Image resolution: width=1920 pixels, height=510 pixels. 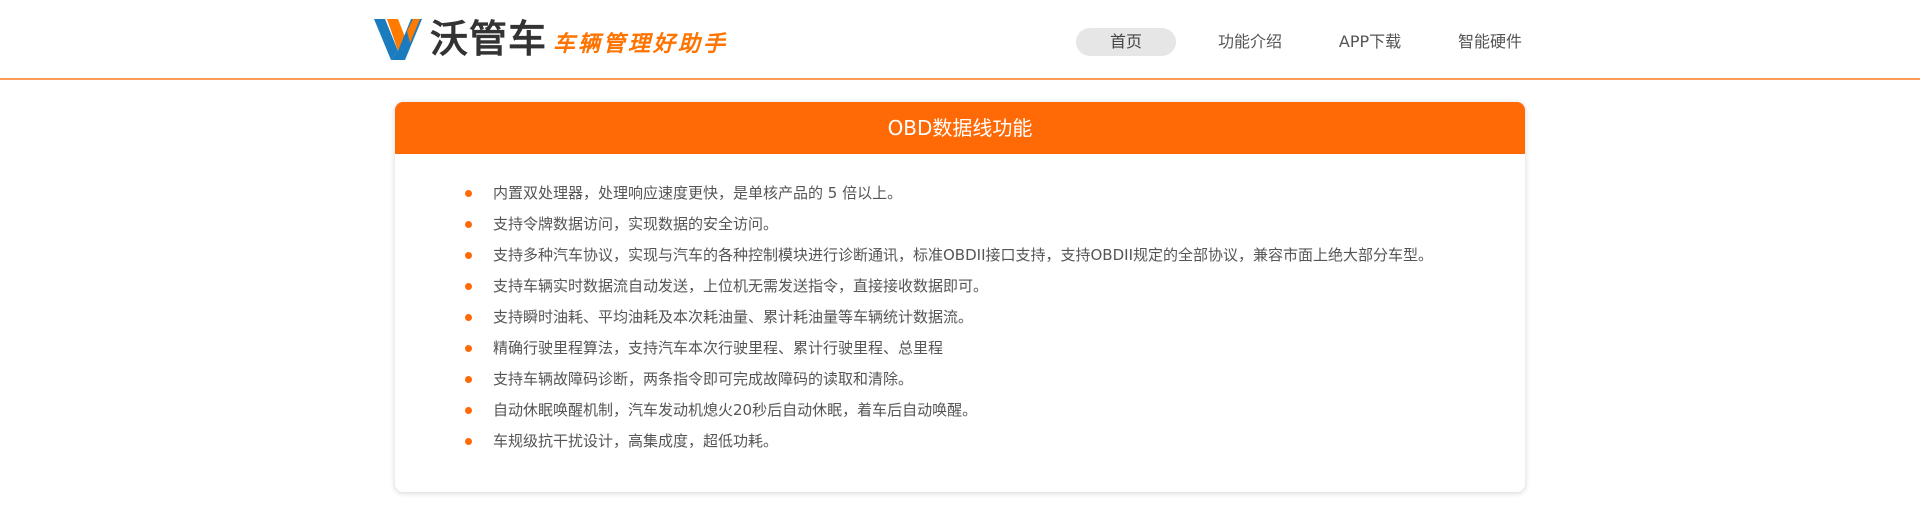 I want to click on feature-text: 支持令牌数据访问，实现数据的安全访问。, so click(x=636, y=224).